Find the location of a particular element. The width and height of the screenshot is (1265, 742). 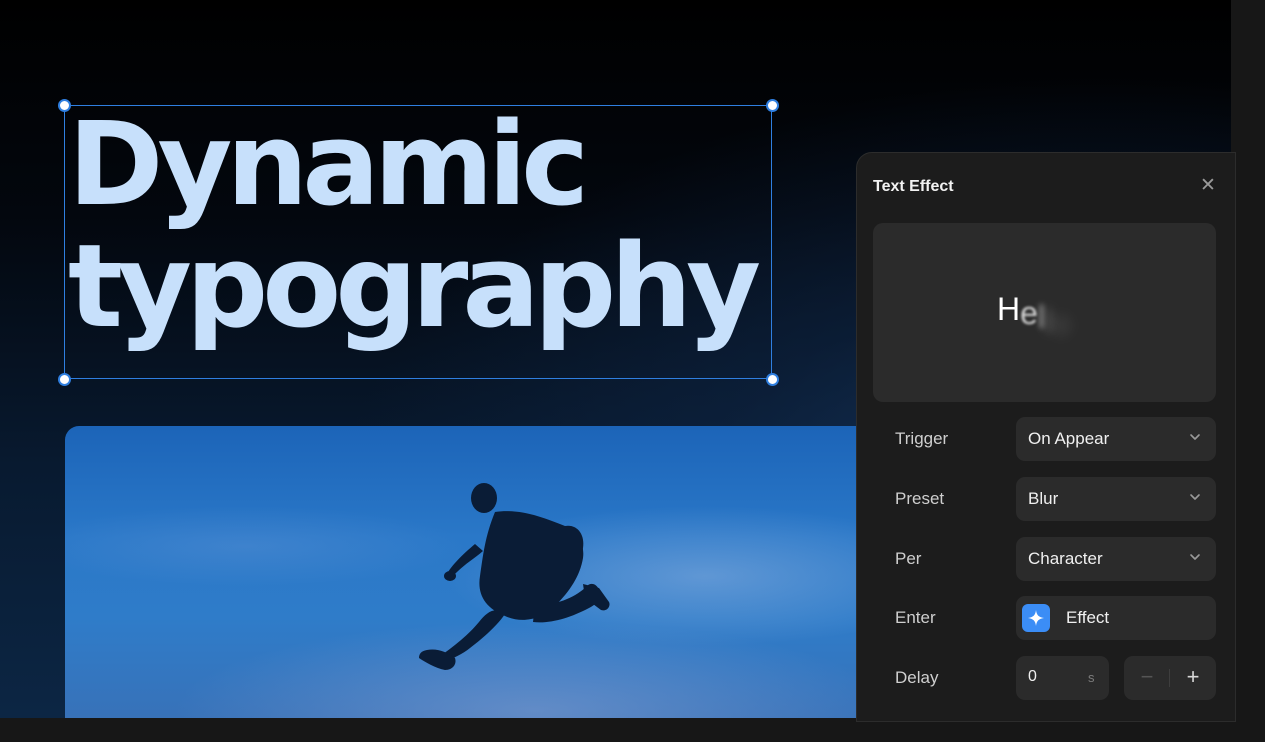

preset-value: Blur is located at coordinates (1043, 498).